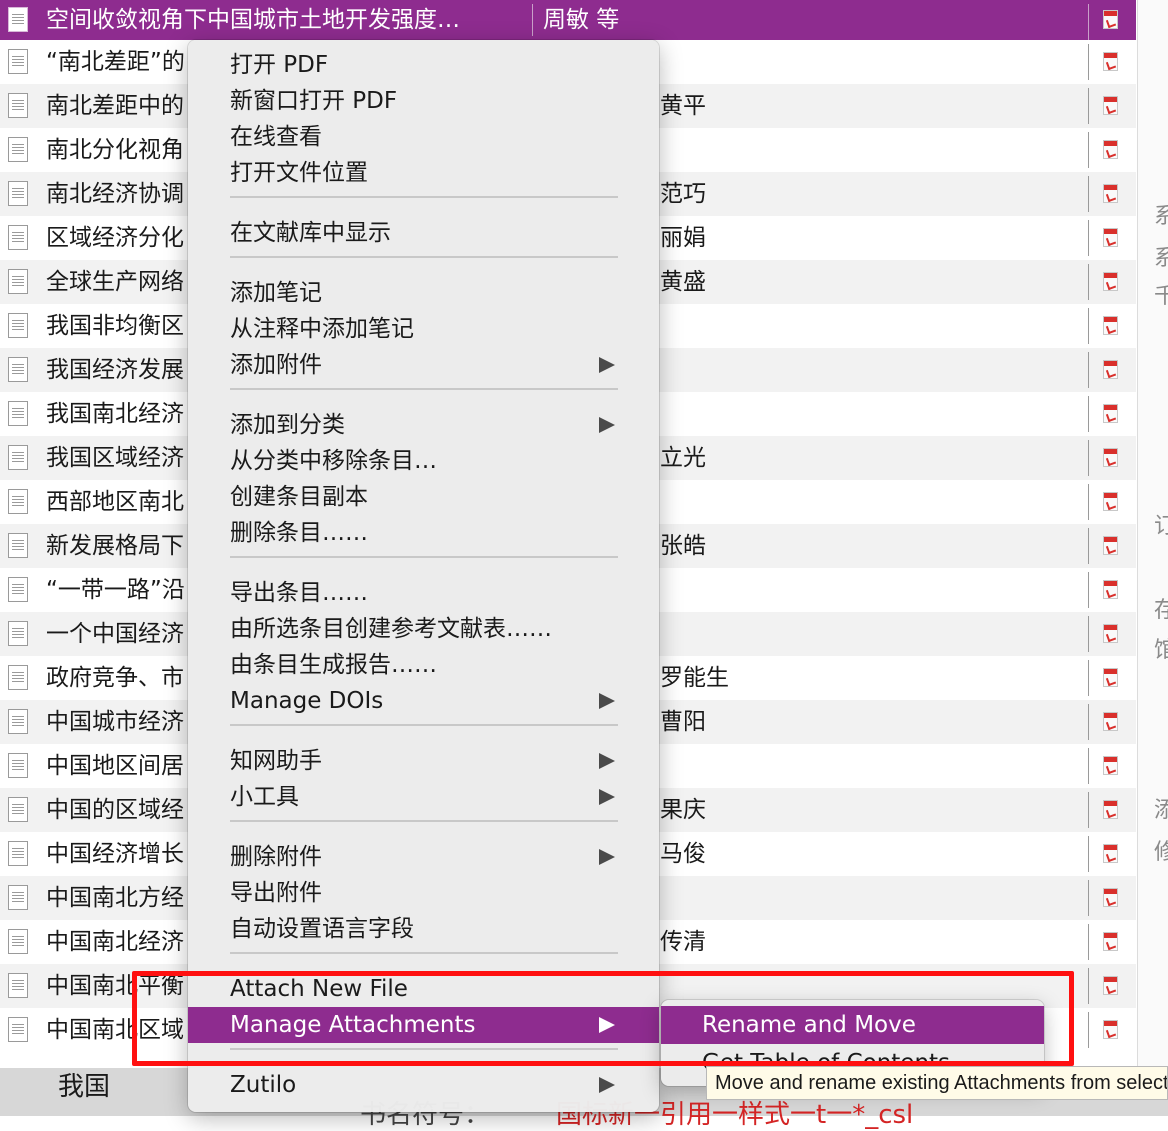 The height and width of the screenshot is (1131, 1168). Describe the element at coordinates (115, 634) in the screenshot. I see `item-title: 一个中国经济` at that location.